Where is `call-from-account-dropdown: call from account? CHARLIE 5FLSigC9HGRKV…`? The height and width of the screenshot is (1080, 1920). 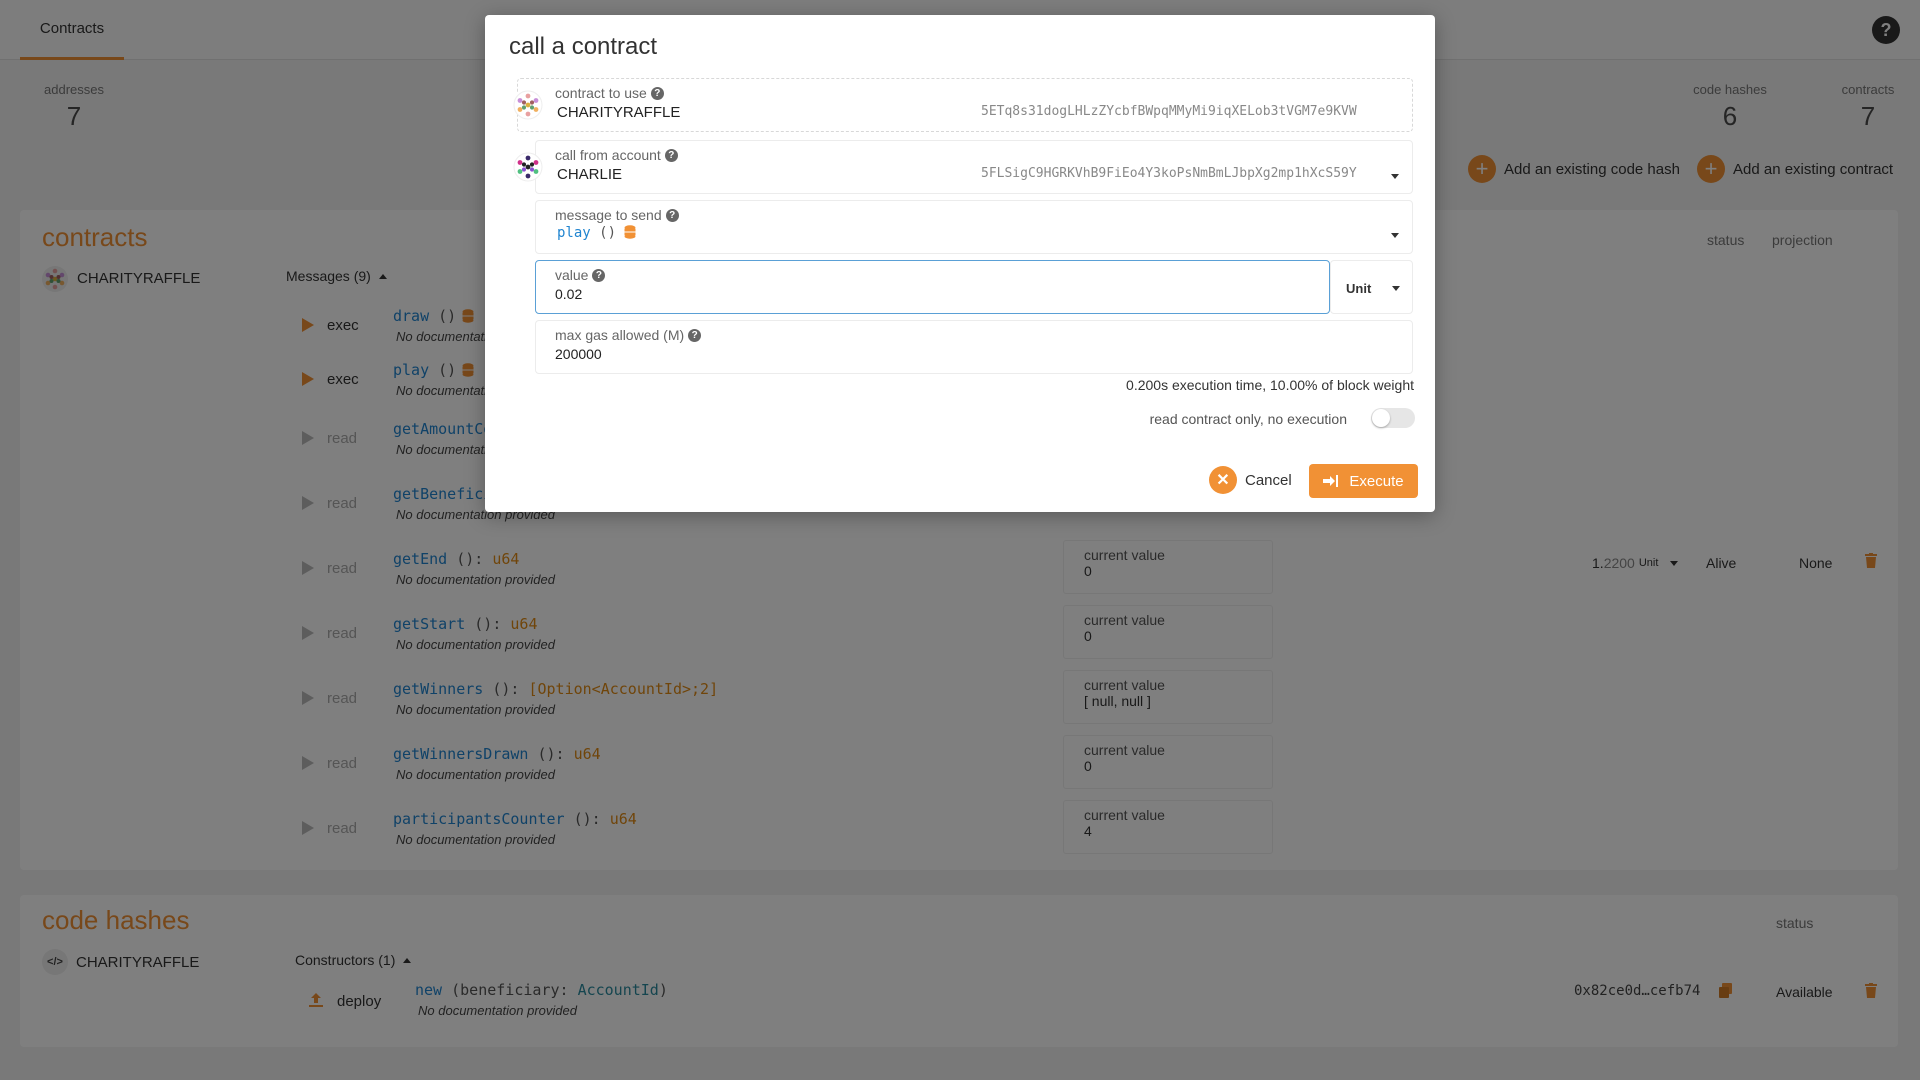
call-from-account-dropdown: call from account? CHARLIE 5FLSigC9HGRKV… is located at coordinates (963, 167).